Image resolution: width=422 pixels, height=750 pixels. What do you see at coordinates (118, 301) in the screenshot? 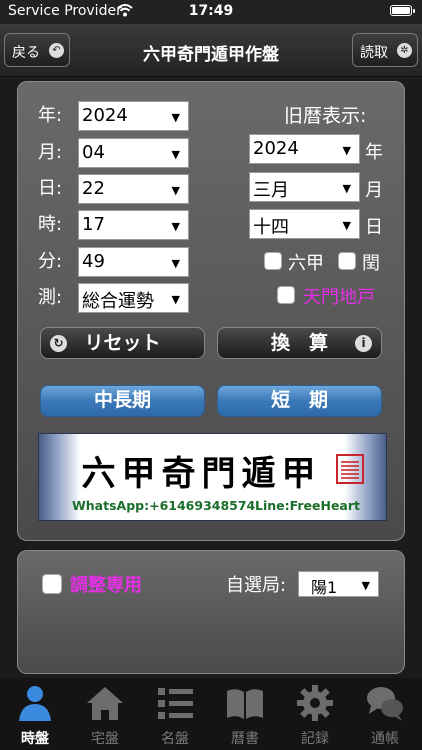
I see `measure-value: 総合運勢` at bounding box center [118, 301].